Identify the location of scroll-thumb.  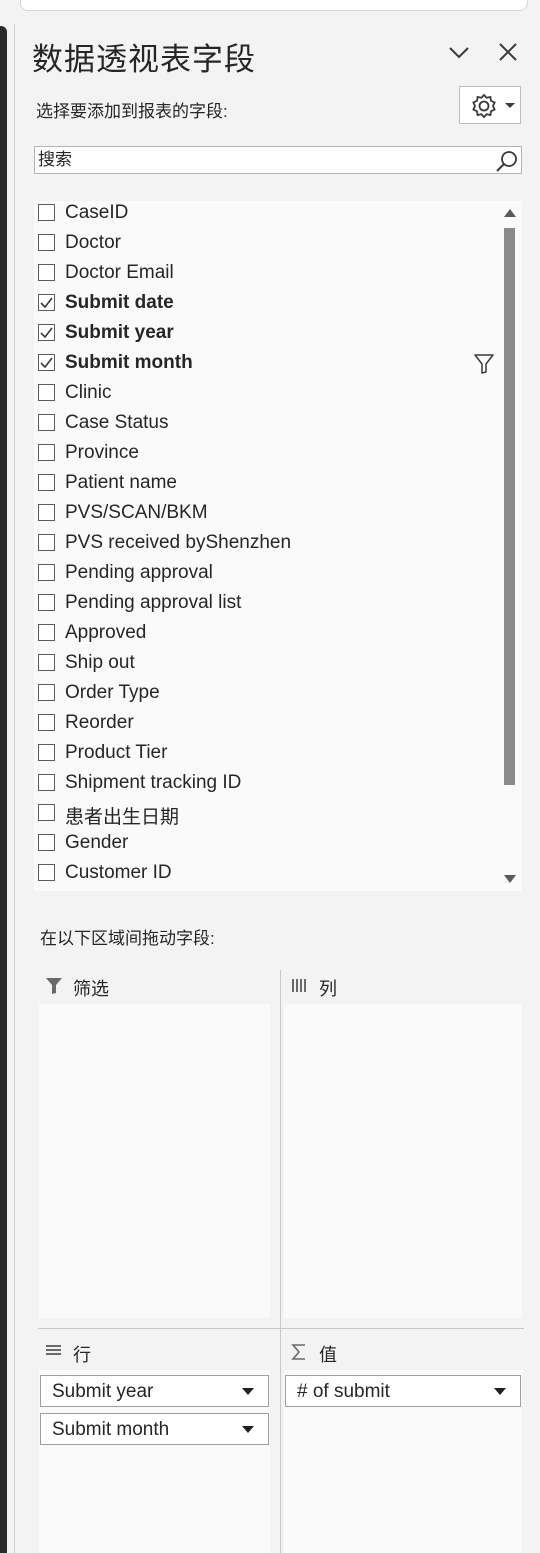
(509, 506).